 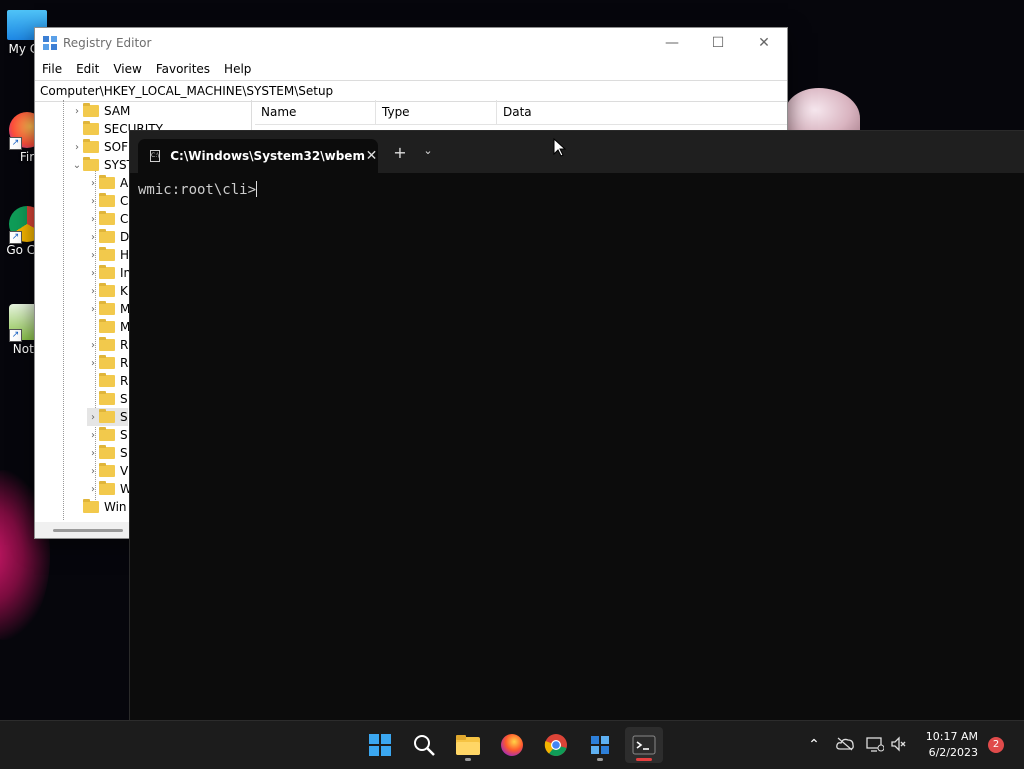 What do you see at coordinates (109, 489) in the screenshot?
I see `tree-item: › W` at bounding box center [109, 489].